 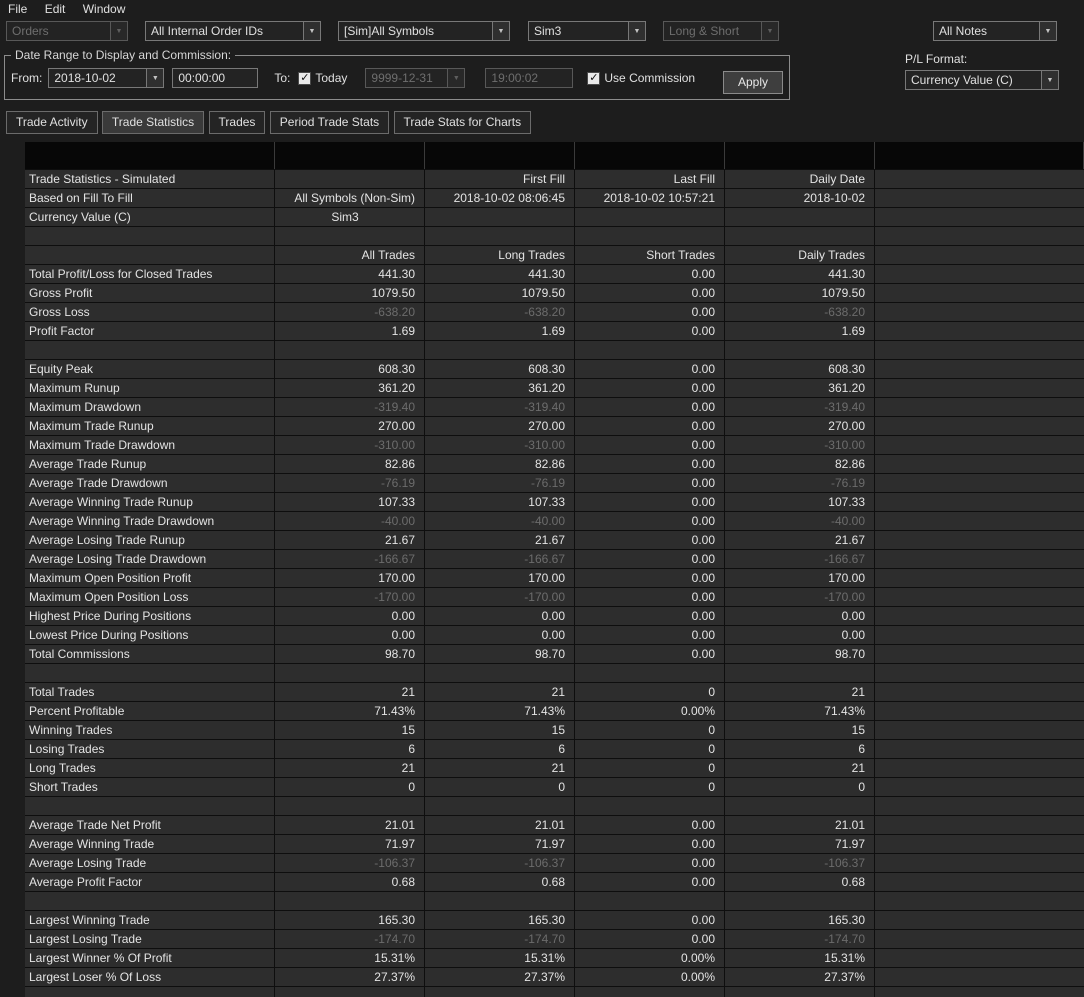 I want to click on row-value: 21, so click(x=800, y=768).